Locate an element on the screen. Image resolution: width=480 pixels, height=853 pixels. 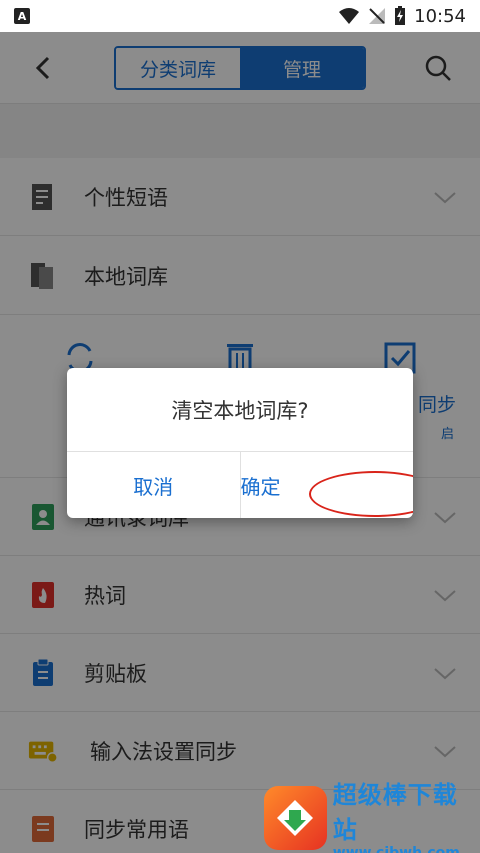
watermark-text: 超级棒下载站 www.cjbwh.com is located at coordinates (406, 814).